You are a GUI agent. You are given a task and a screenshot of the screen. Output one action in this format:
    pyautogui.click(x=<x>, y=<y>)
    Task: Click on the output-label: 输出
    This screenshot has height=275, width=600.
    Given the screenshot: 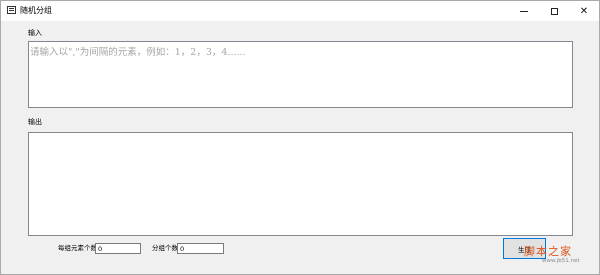 What is the action you would take?
    pyautogui.click(x=35, y=122)
    